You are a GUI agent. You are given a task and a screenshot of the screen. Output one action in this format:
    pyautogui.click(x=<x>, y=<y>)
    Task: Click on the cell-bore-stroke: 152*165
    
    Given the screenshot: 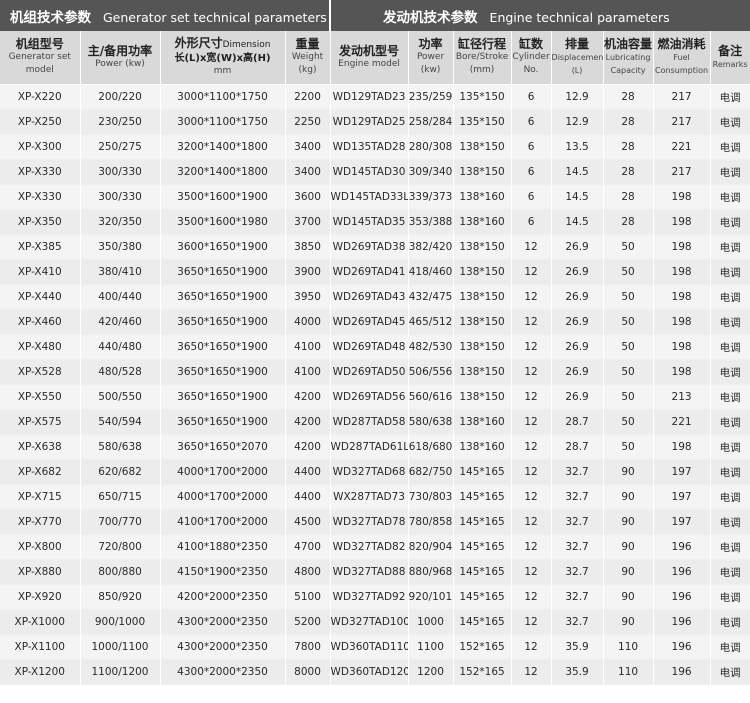 What is the action you would take?
    pyautogui.click(x=482, y=672)
    